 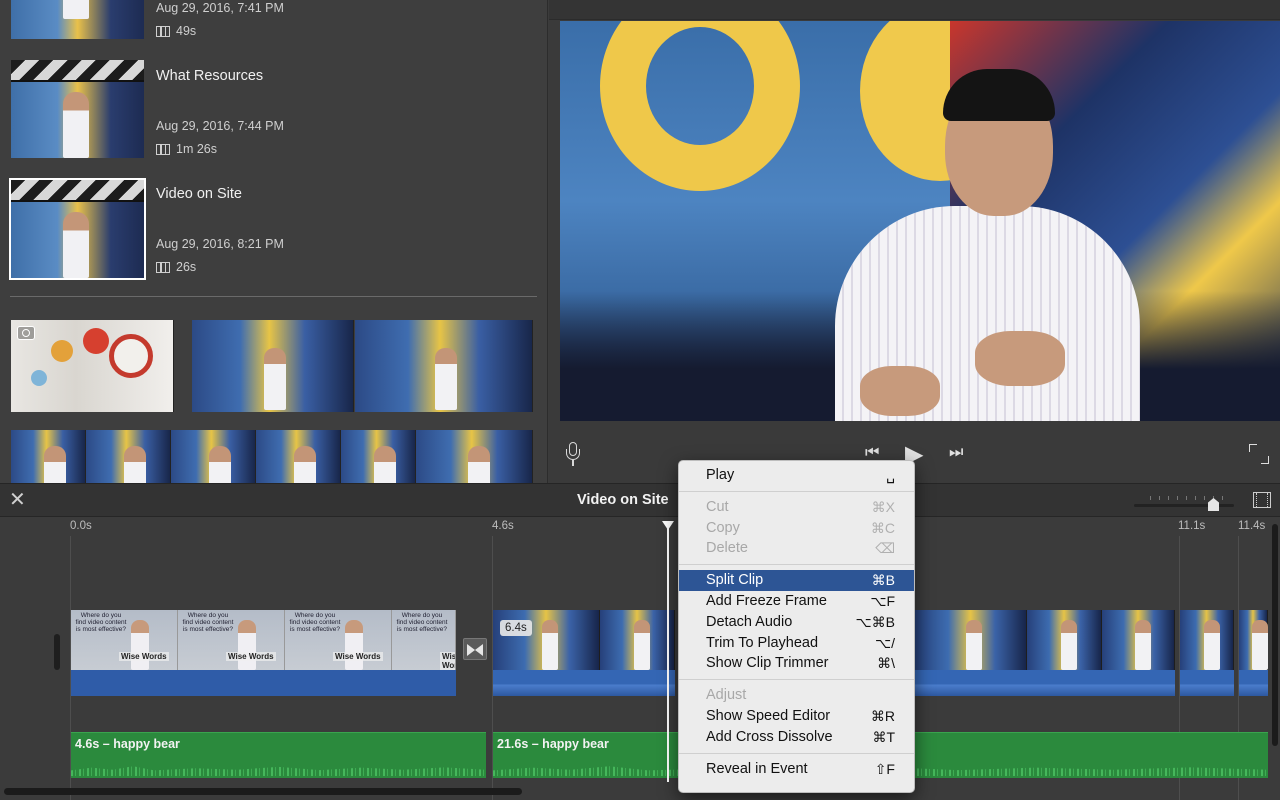 I want to click on event-clip-photo, so click(x=92, y=366).